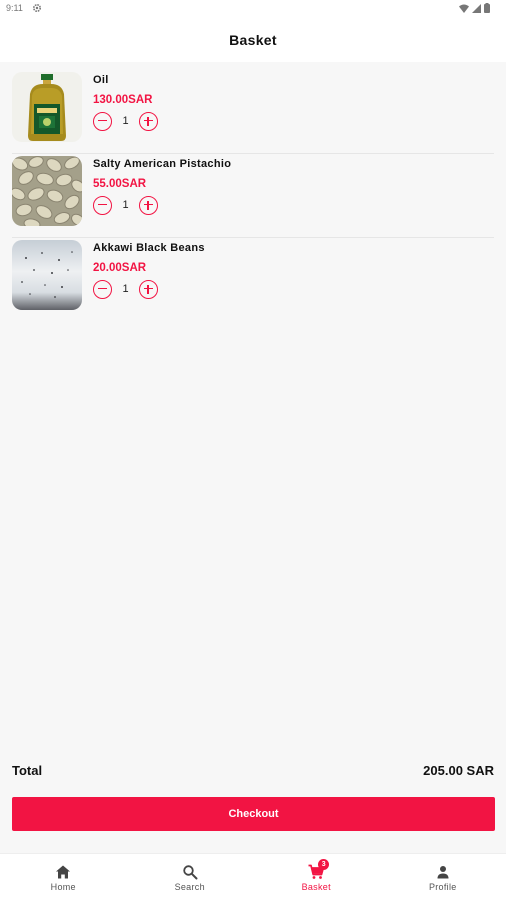 This screenshot has width=506, height=900. I want to click on wifi-icon, so click(464, 8).